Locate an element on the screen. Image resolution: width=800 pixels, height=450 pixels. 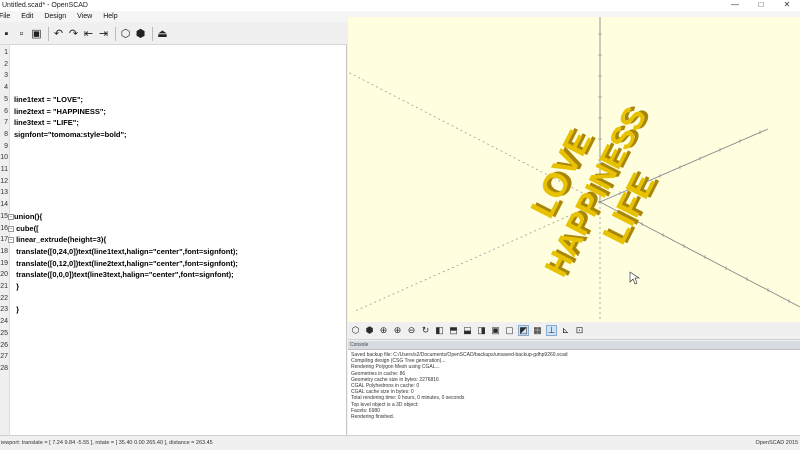
editor-line: 10 is located at coordinates (173, 158).